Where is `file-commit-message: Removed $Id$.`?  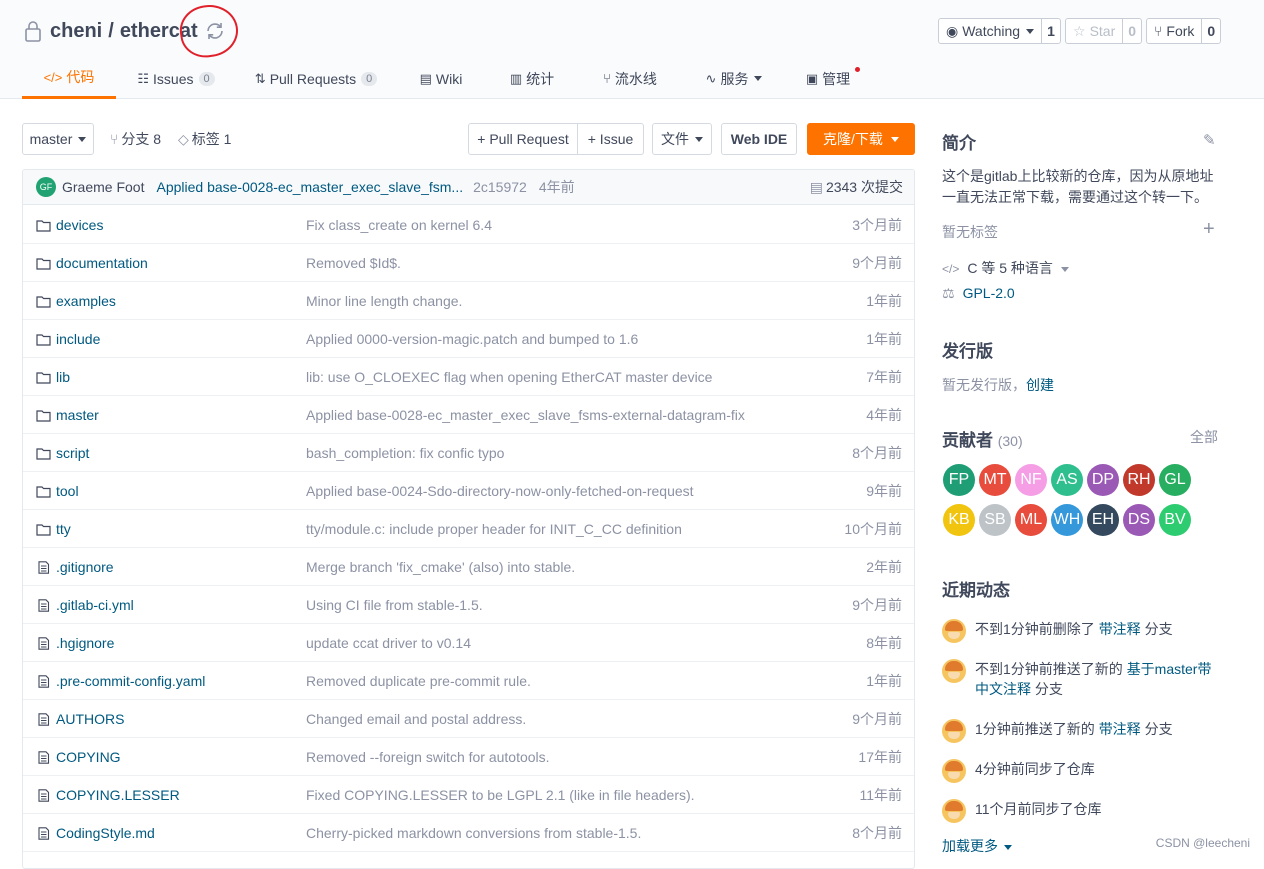
file-commit-message: Removed $Id$. is located at coordinates (353, 263).